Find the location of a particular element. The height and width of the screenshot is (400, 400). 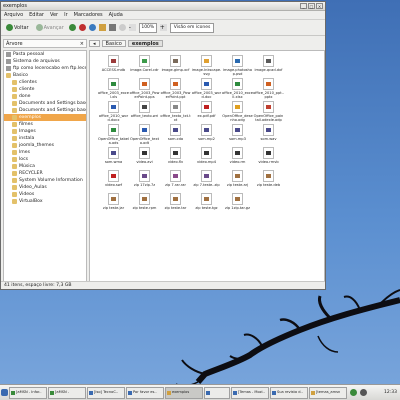

taskbar-item: [aMSN - is located at coordinates (67, 392).